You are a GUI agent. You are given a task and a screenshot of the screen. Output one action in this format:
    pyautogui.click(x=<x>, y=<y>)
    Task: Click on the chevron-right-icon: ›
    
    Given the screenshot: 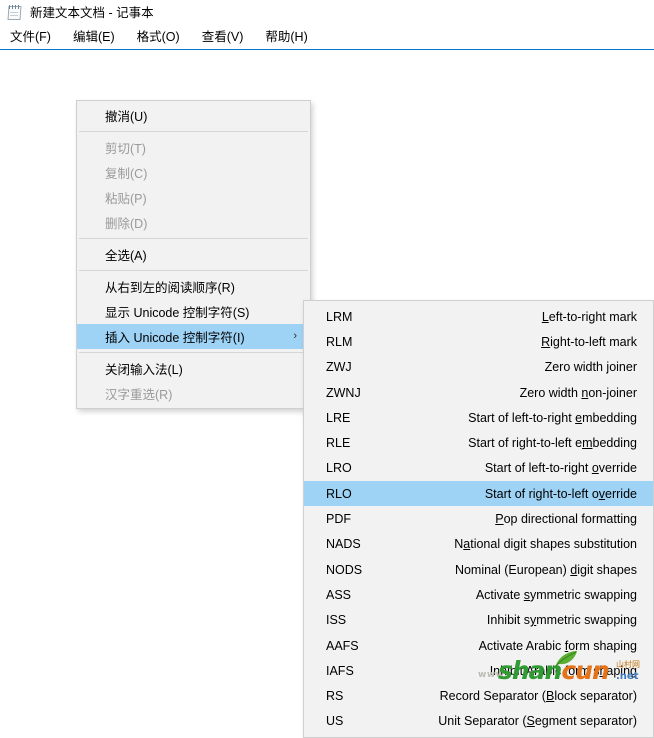 What is the action you would take?
    pyautogui.click(x=295, y=336)
    